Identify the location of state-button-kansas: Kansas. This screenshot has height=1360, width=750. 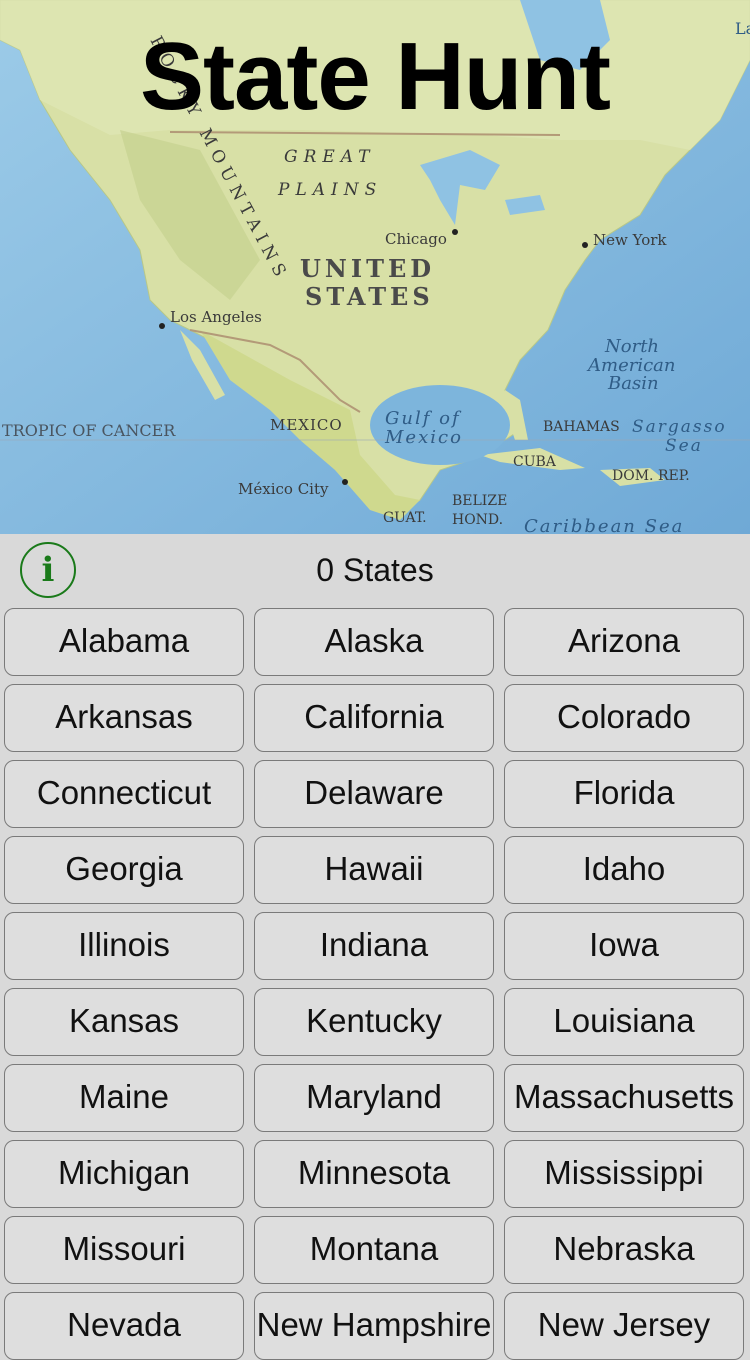
(124, 1022).